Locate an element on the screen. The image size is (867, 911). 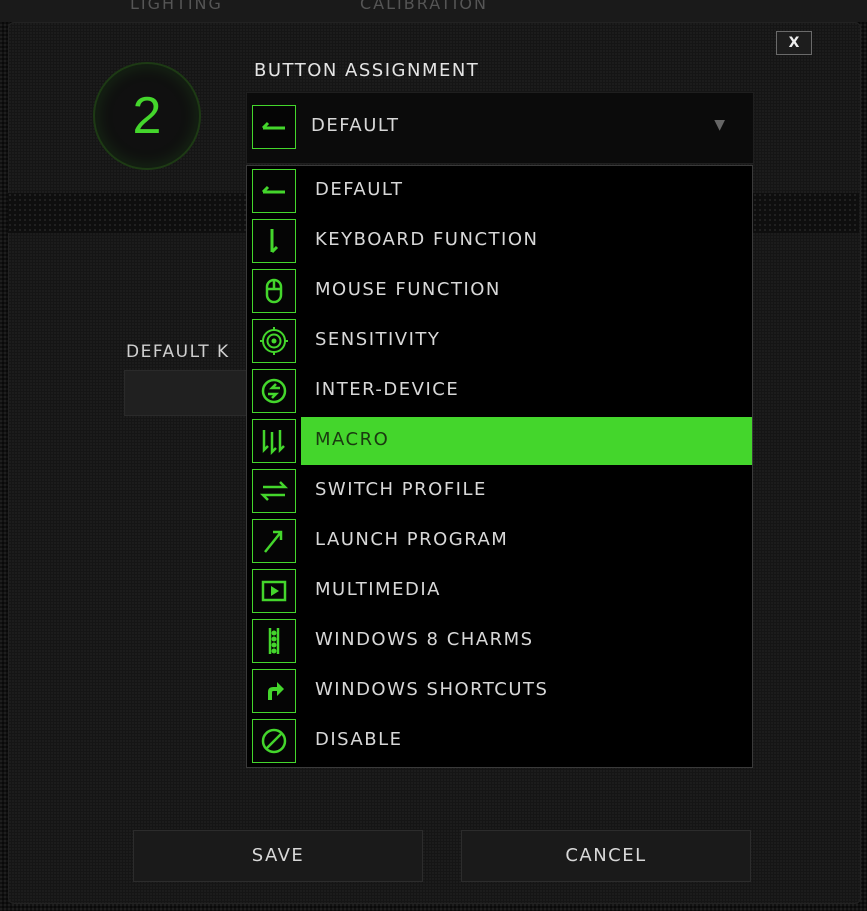
sensitivity-target-icon is located at coordinates (274, 341).